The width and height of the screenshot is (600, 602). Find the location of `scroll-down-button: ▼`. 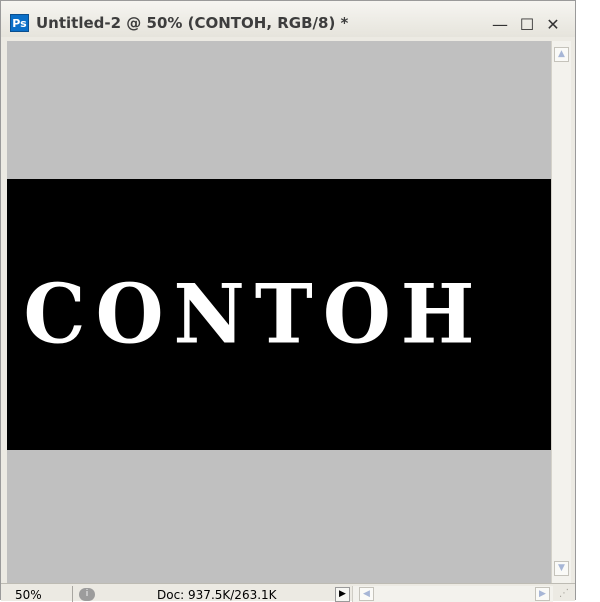

scroll-down-button: ▼ is located at coordinates (561, 568).